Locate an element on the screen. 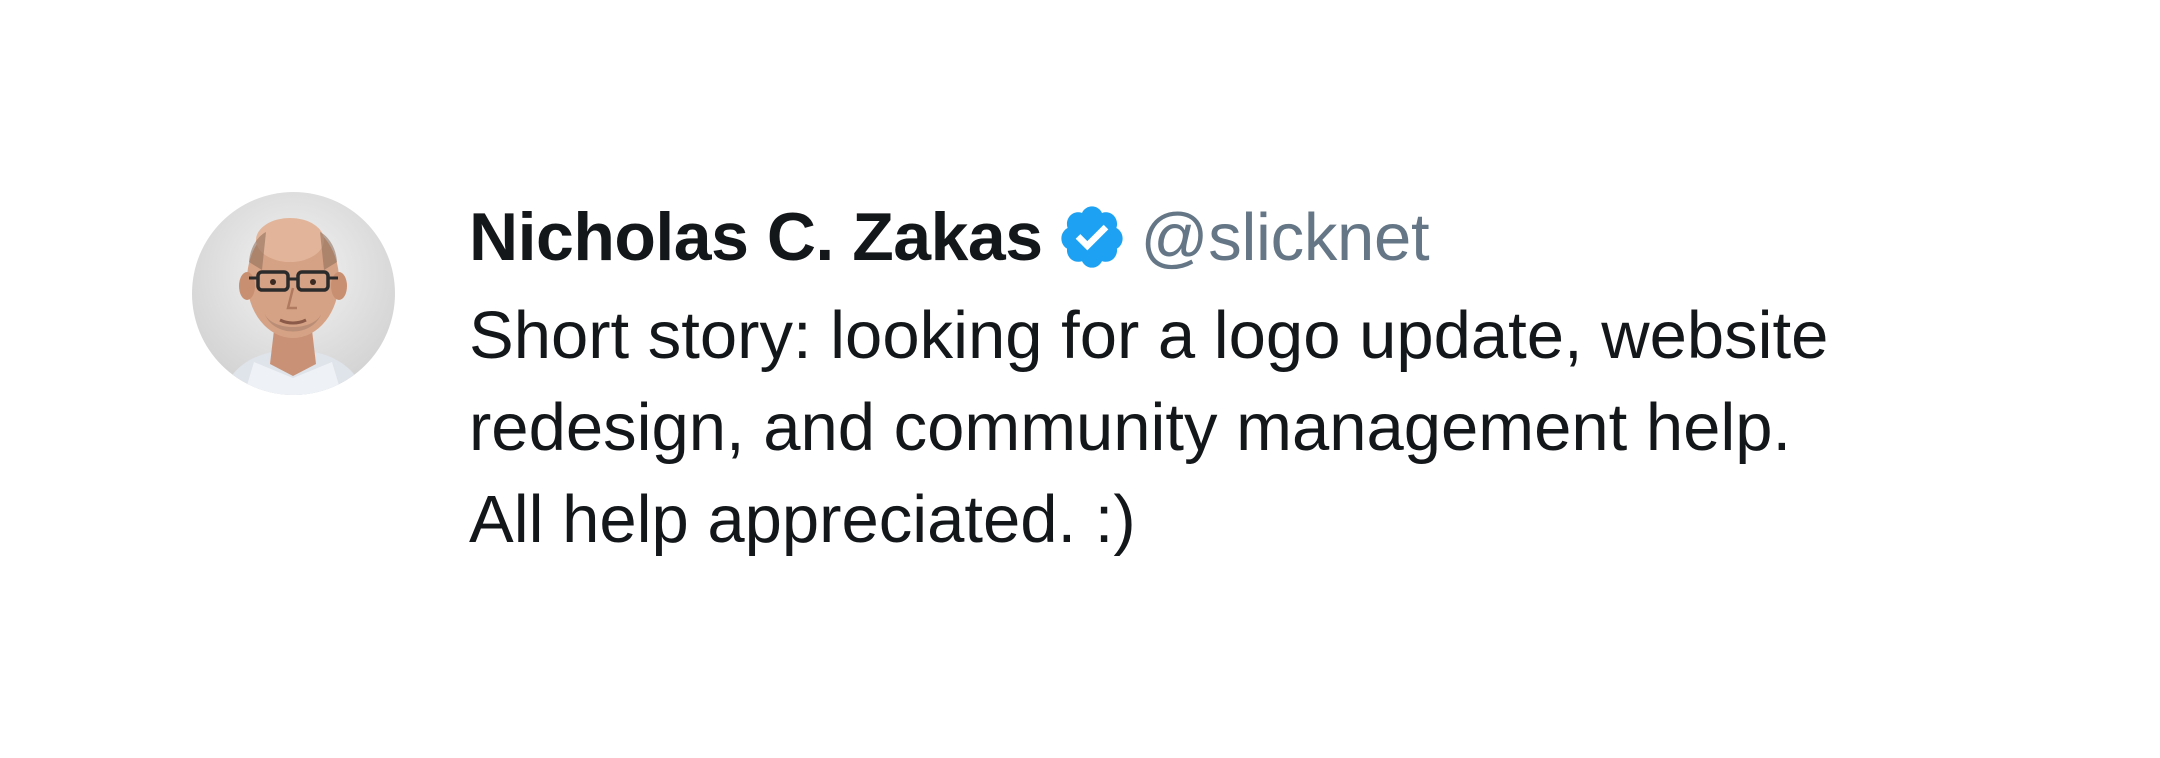 Image resolution: width=2160 pixels, height=758 pixels. verified-badge-icon is located at coordinates (1092, 237).